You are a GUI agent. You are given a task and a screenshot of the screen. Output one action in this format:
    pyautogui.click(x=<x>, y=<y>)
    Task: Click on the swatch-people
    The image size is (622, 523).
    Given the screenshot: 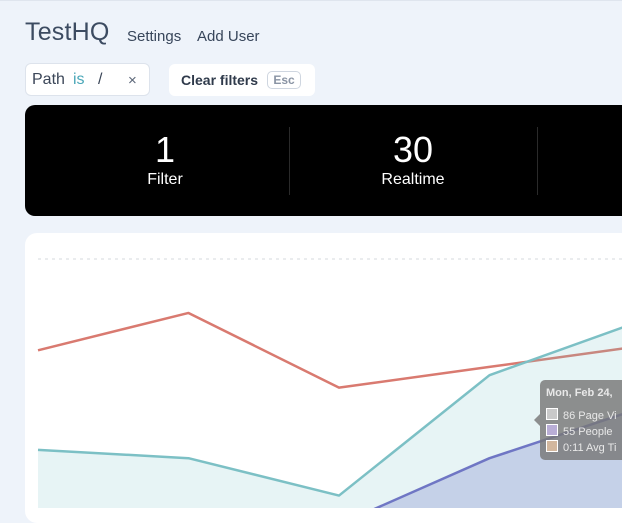 What is the action you would take?
    pyautogui.click(x=552, y=430)
    